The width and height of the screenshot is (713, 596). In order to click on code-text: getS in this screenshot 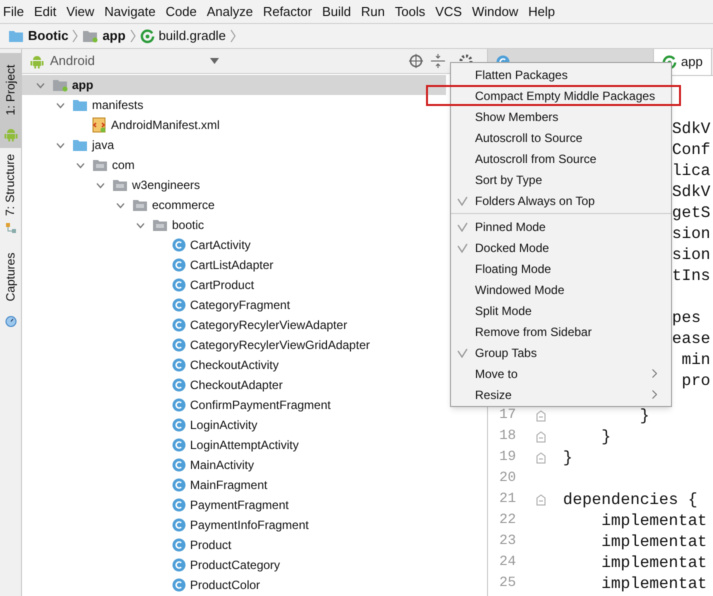, I will do `click(691, 213)`.